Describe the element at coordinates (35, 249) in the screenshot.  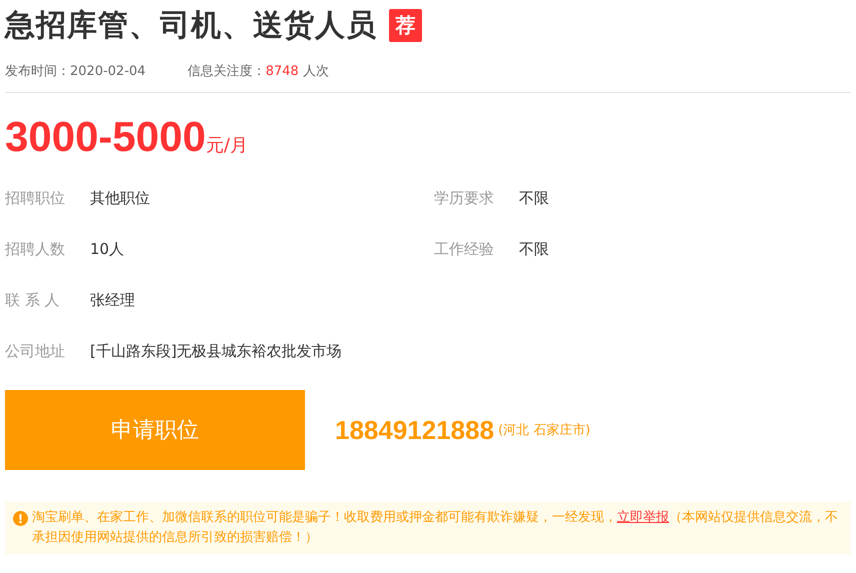
I see `field-label: 招聘人数` at that location.